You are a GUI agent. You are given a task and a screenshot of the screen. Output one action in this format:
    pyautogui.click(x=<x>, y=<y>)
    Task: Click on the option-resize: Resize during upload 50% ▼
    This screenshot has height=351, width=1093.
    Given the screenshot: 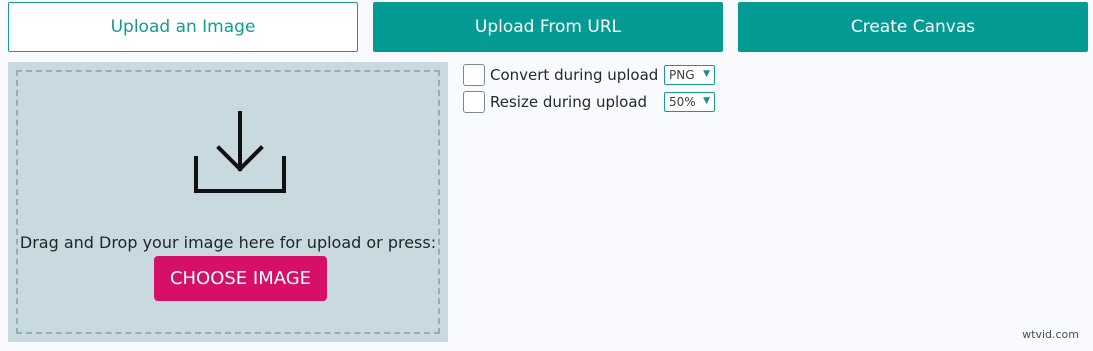 What is the action you would take?
    pyautogui.click(x=593, y=102)
    